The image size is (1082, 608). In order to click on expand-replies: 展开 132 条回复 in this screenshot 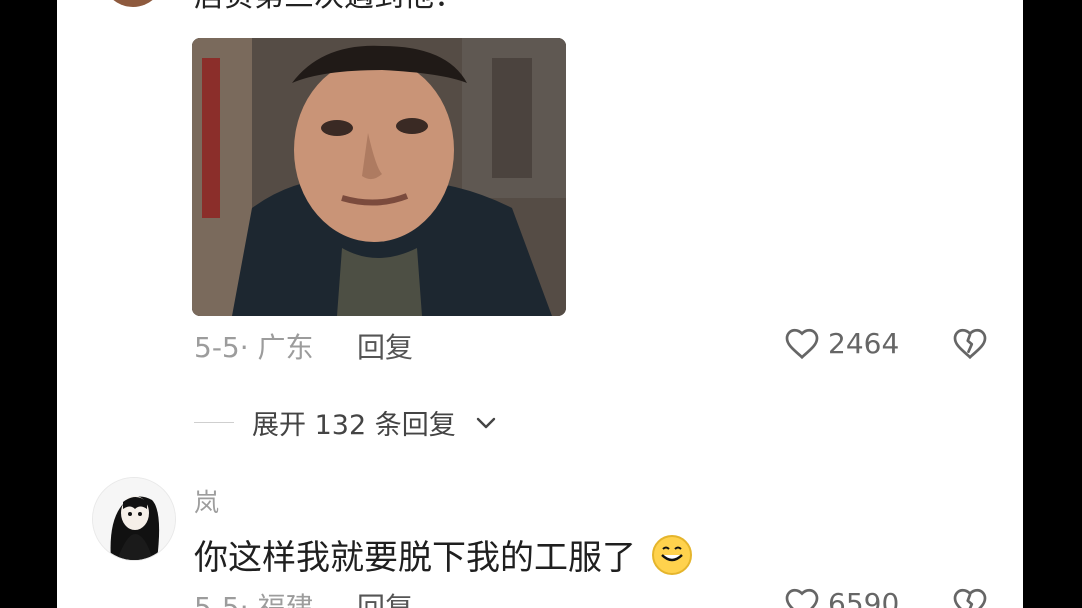, I will do `click(346, 422)`.